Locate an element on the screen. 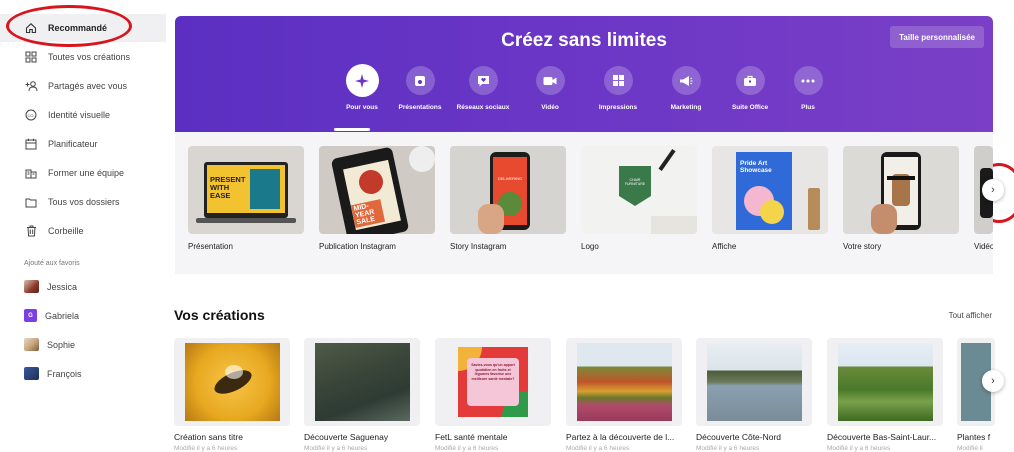 This screenshot has width=1014, height=452. design-title: Création sans titre is located at coordinates (208, 437).